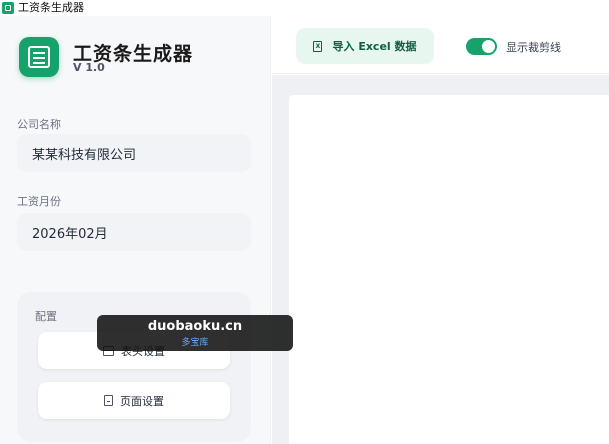 This screenshot has height=444, width=609. What do you see at coordinates (89, 67) in the screenshot?
I see `app-version: V 1.0` at bounding box center [89, 67].